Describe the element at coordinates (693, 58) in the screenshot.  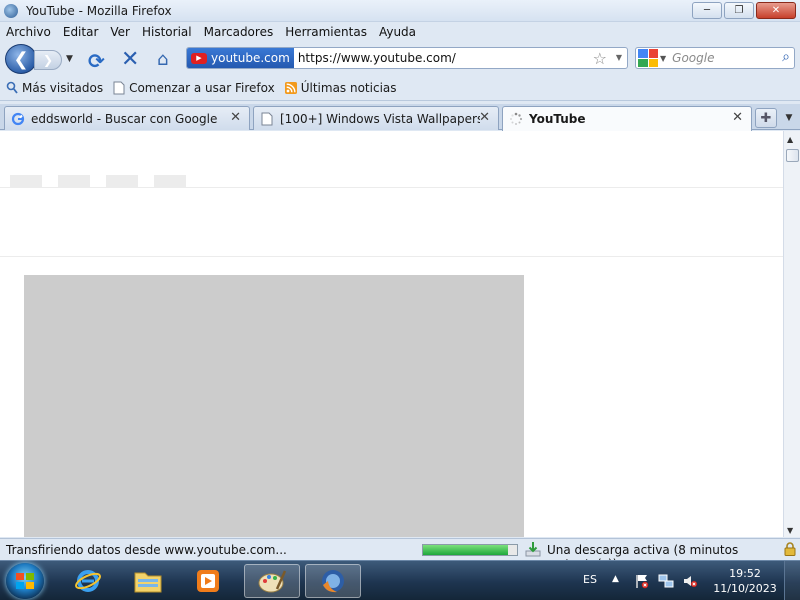
I see `search-input: Google` at that location.